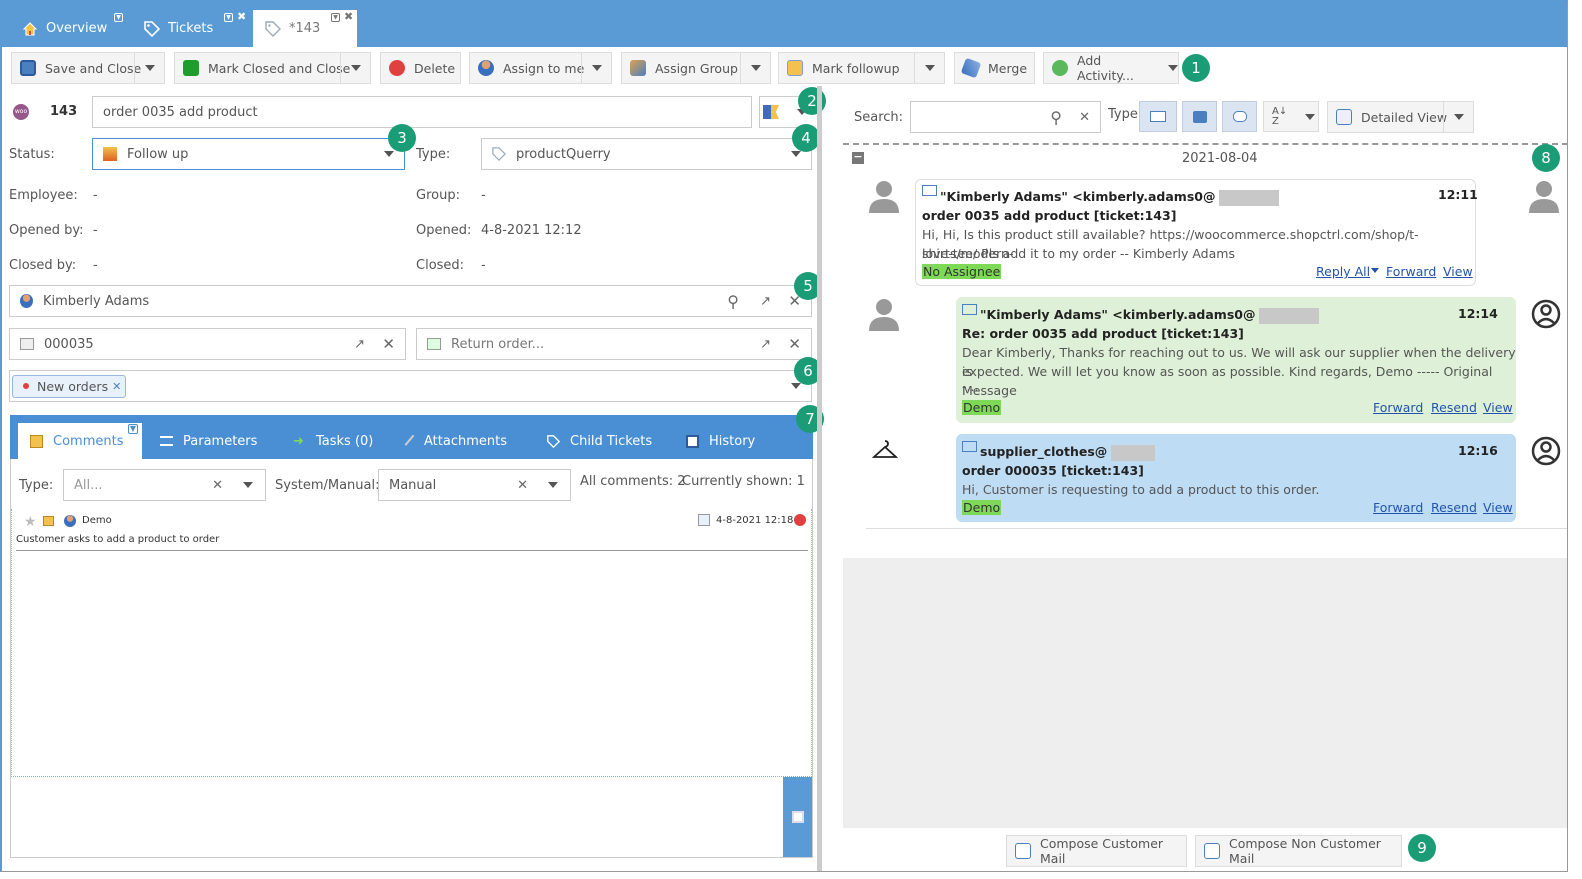  Describe the element at coordinates (80, 441) in the screenshot. I see `tab-comments: Comments ▼` at that location.